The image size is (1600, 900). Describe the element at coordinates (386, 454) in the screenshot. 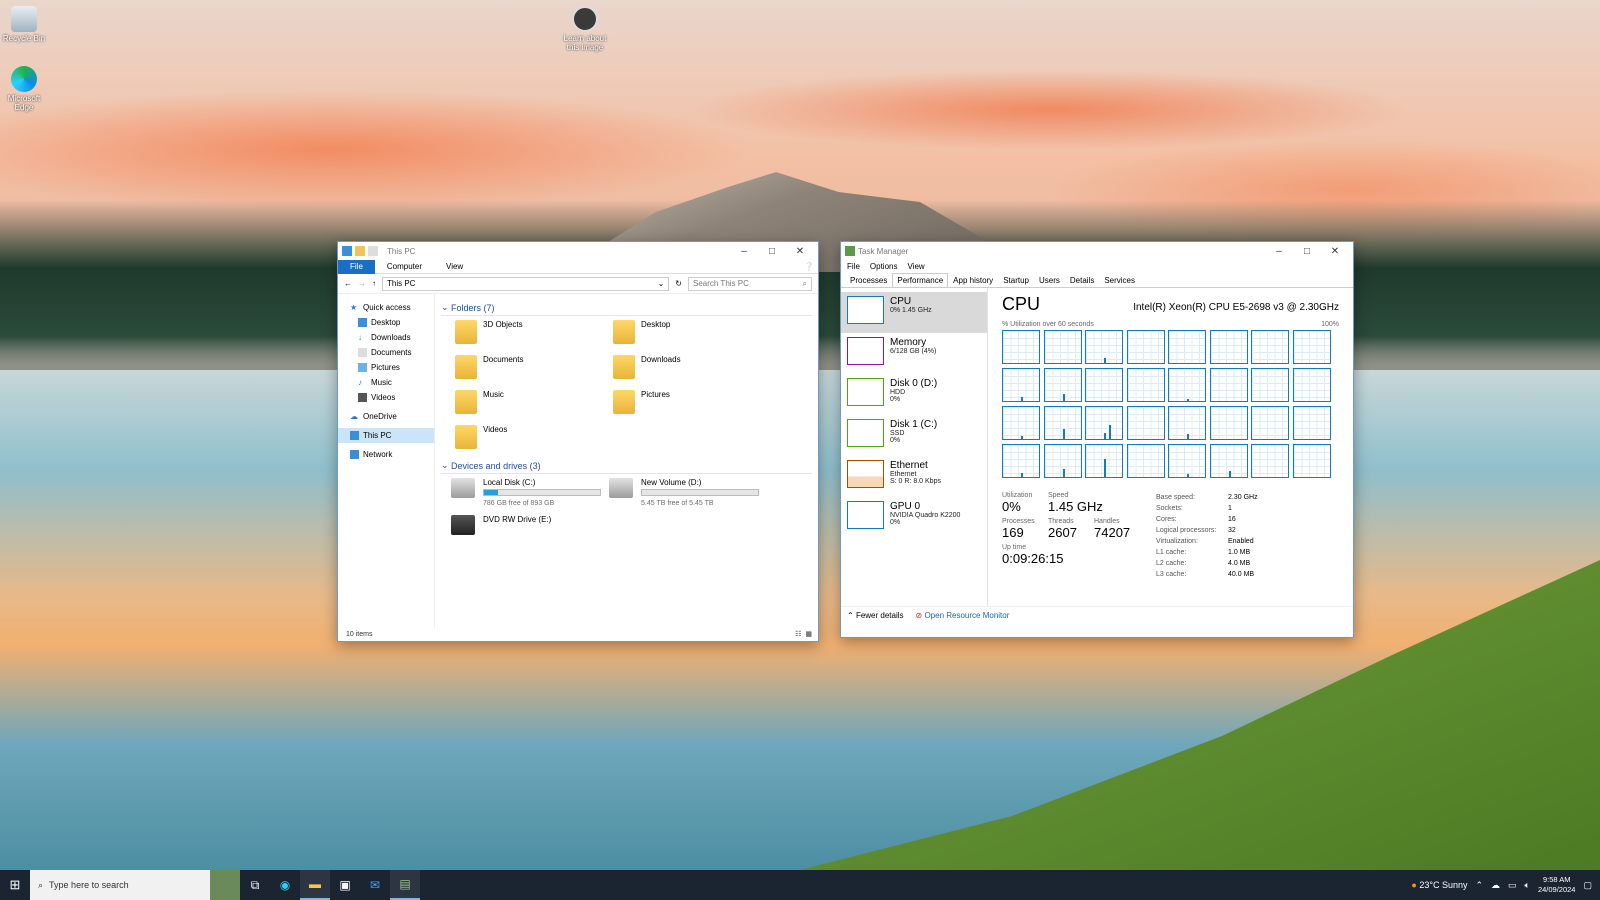

I see `sidebar-item-network: Network` at that location.